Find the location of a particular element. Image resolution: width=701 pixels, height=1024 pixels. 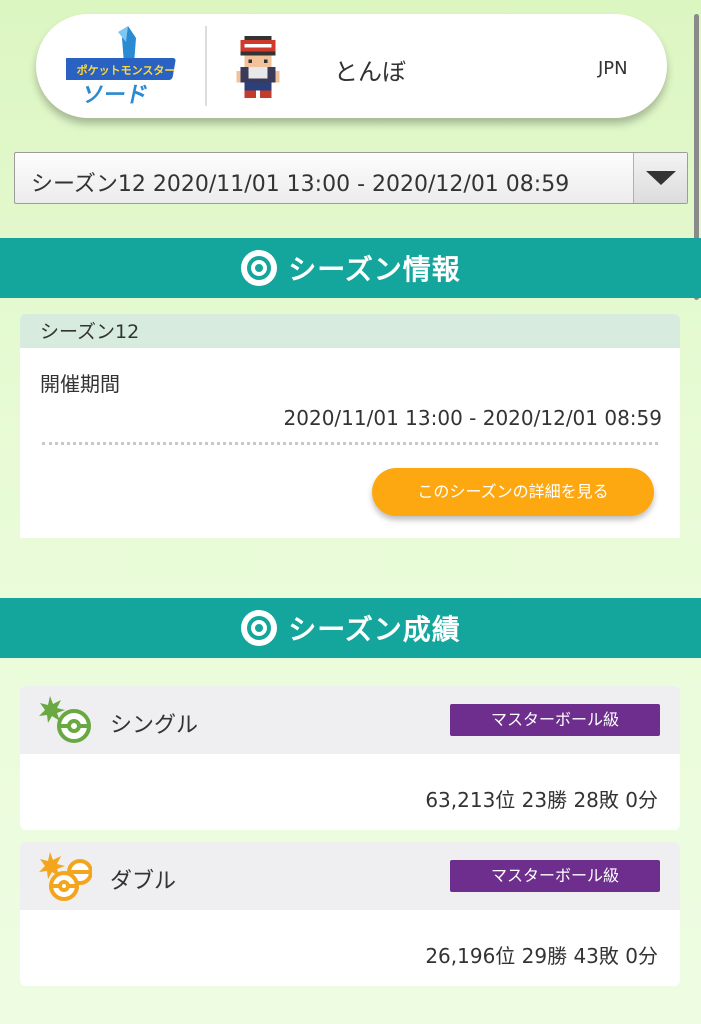

season-results-header: シーズン成績 is located at coordinates (350, 628).